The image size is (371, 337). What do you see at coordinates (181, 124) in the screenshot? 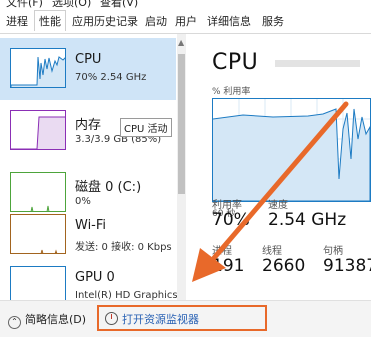
I see `scrollbar-thumb` at bounding box center [181, 124].